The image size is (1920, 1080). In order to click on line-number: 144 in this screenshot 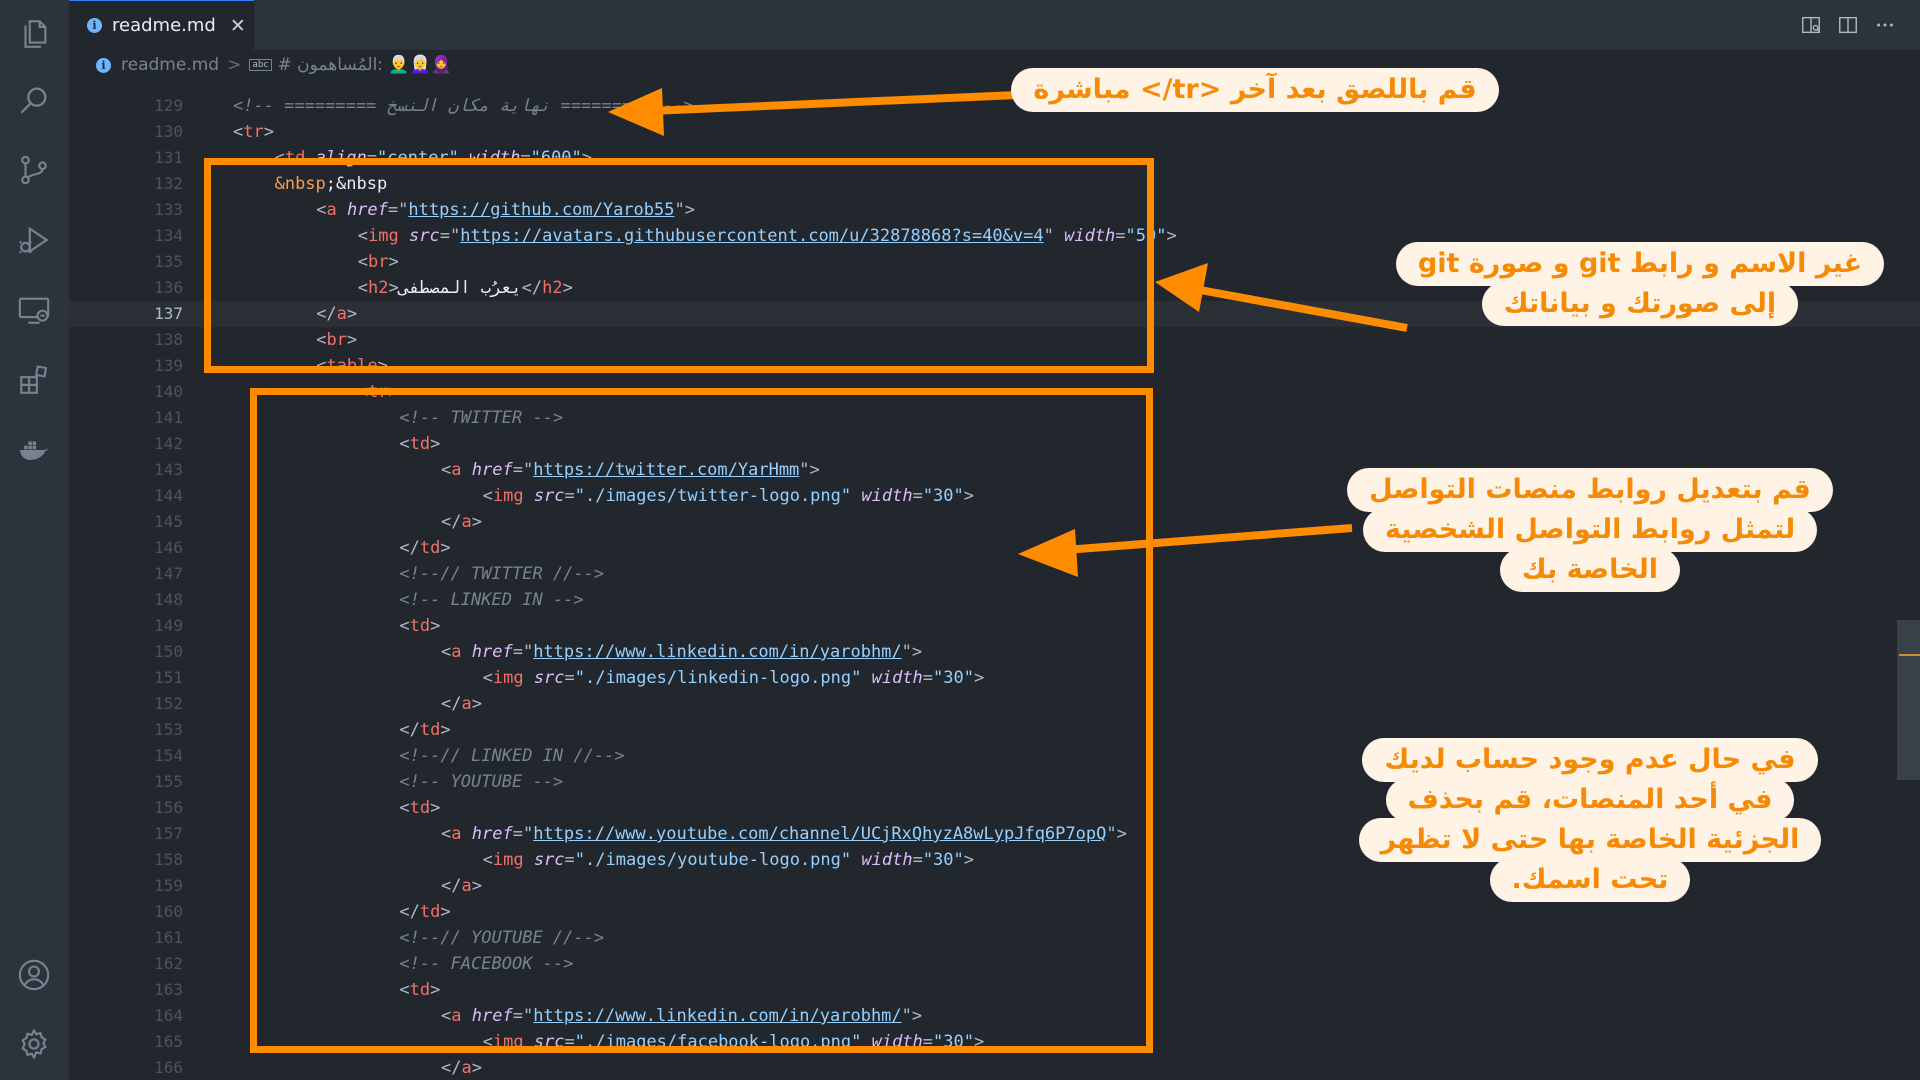, I will do `click(168, 495)`.